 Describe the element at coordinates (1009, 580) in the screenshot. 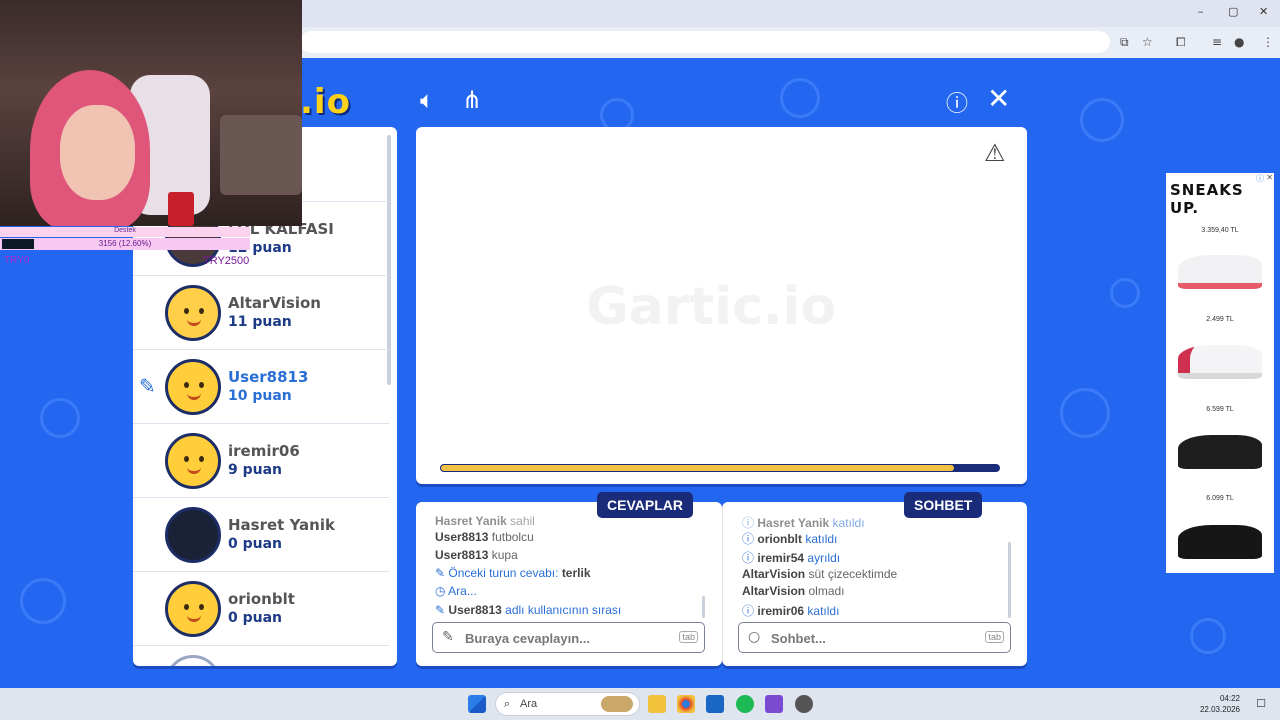

I see `chat-scrollbar` at that location.